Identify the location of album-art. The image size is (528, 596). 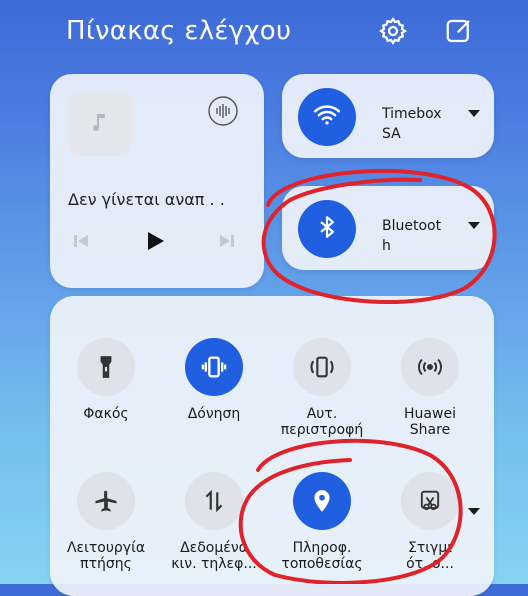
(100, 124).